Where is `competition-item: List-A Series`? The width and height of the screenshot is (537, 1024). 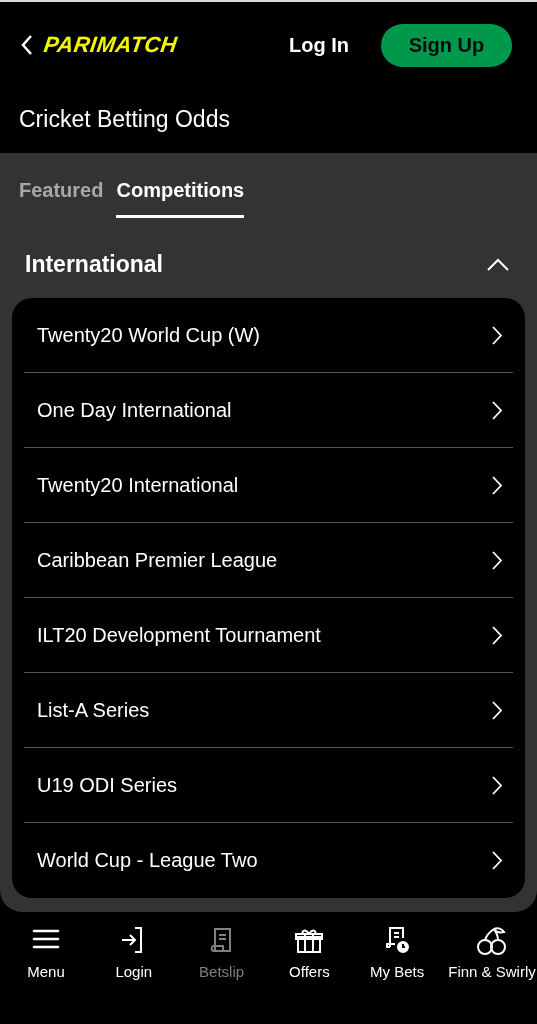 competition-item: List-A Series is located at coordinates (268, 710).